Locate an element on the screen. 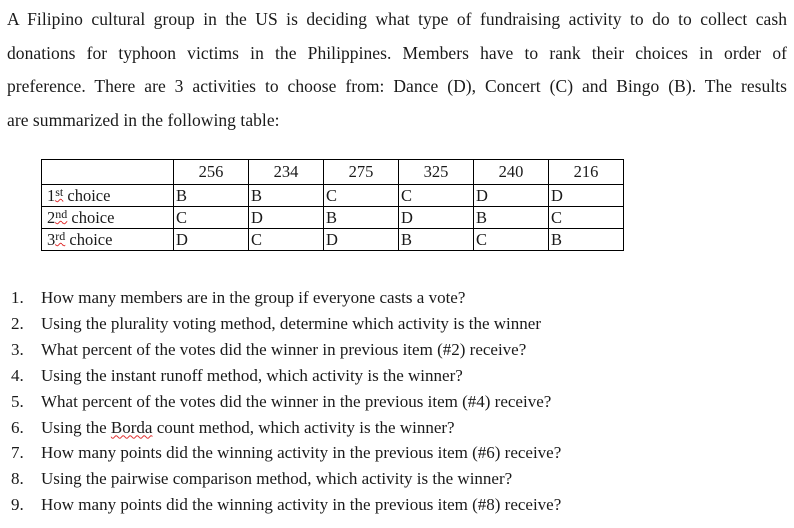 The width and height of the screenshot is (794, 528). row-label: 2nd choice is located at coordinates (107, 217).